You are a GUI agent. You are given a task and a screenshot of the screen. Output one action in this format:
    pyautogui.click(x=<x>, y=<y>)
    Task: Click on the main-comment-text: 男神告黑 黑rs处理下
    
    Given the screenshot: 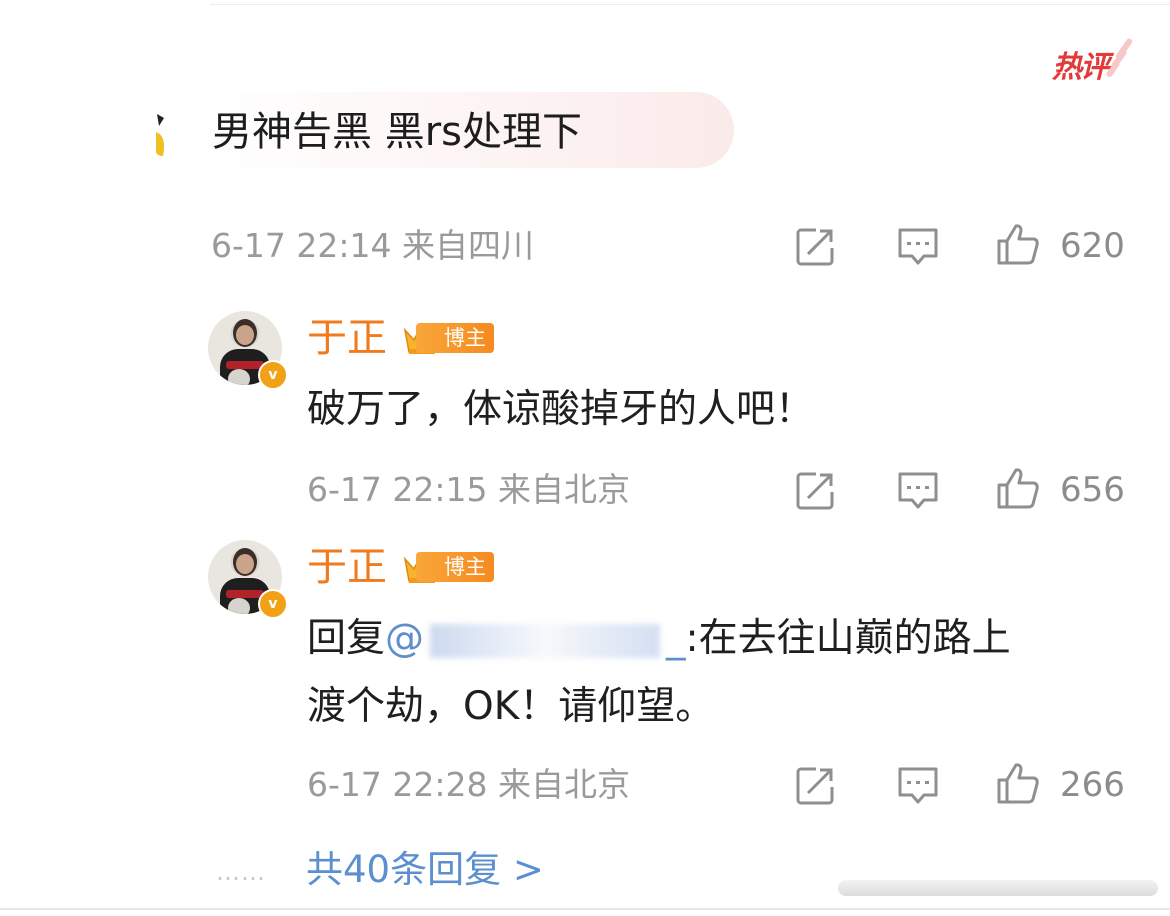 What is the action you would take?
    pyautogui.click(x=397, y=132)
    